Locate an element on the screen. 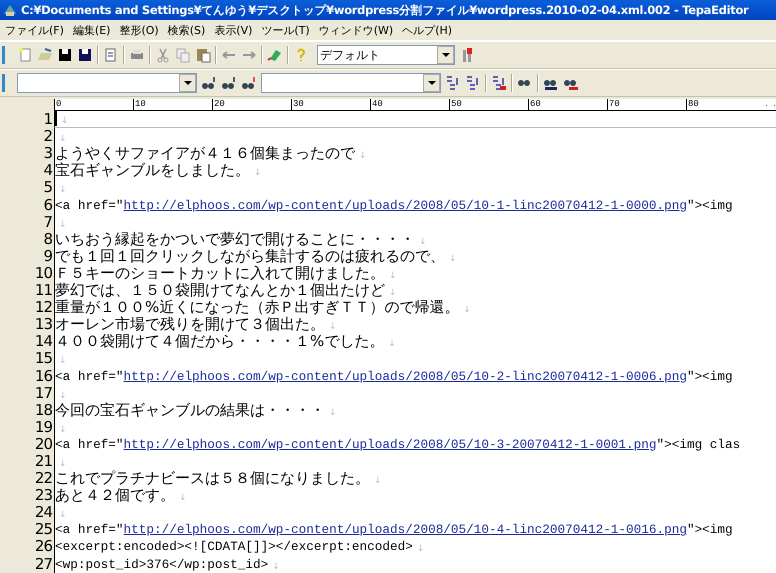 This screenshot has width=776, height=573. code-text: "><img clas is located at coordinates (698, 444).